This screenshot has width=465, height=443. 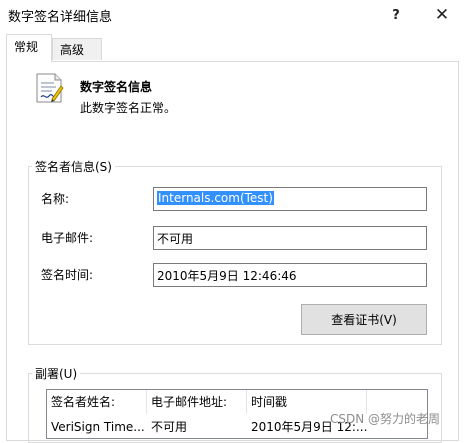 I want to click on info-status: 此数字签名正常。, so click(x=128, y=108).